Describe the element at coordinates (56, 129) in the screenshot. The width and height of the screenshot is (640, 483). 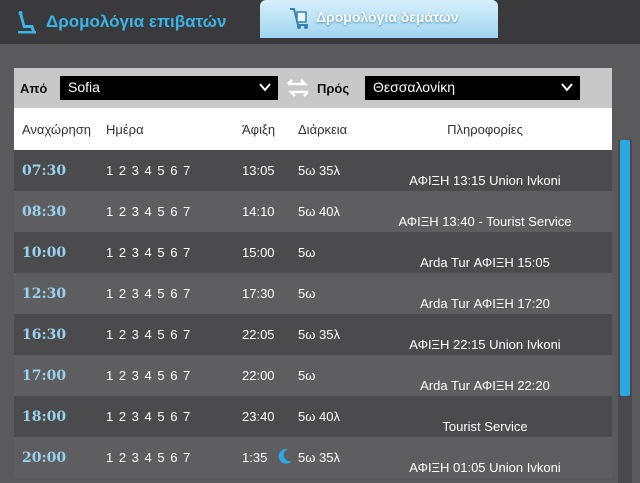
I see `header-departure: Αναχώρηση` at that location.